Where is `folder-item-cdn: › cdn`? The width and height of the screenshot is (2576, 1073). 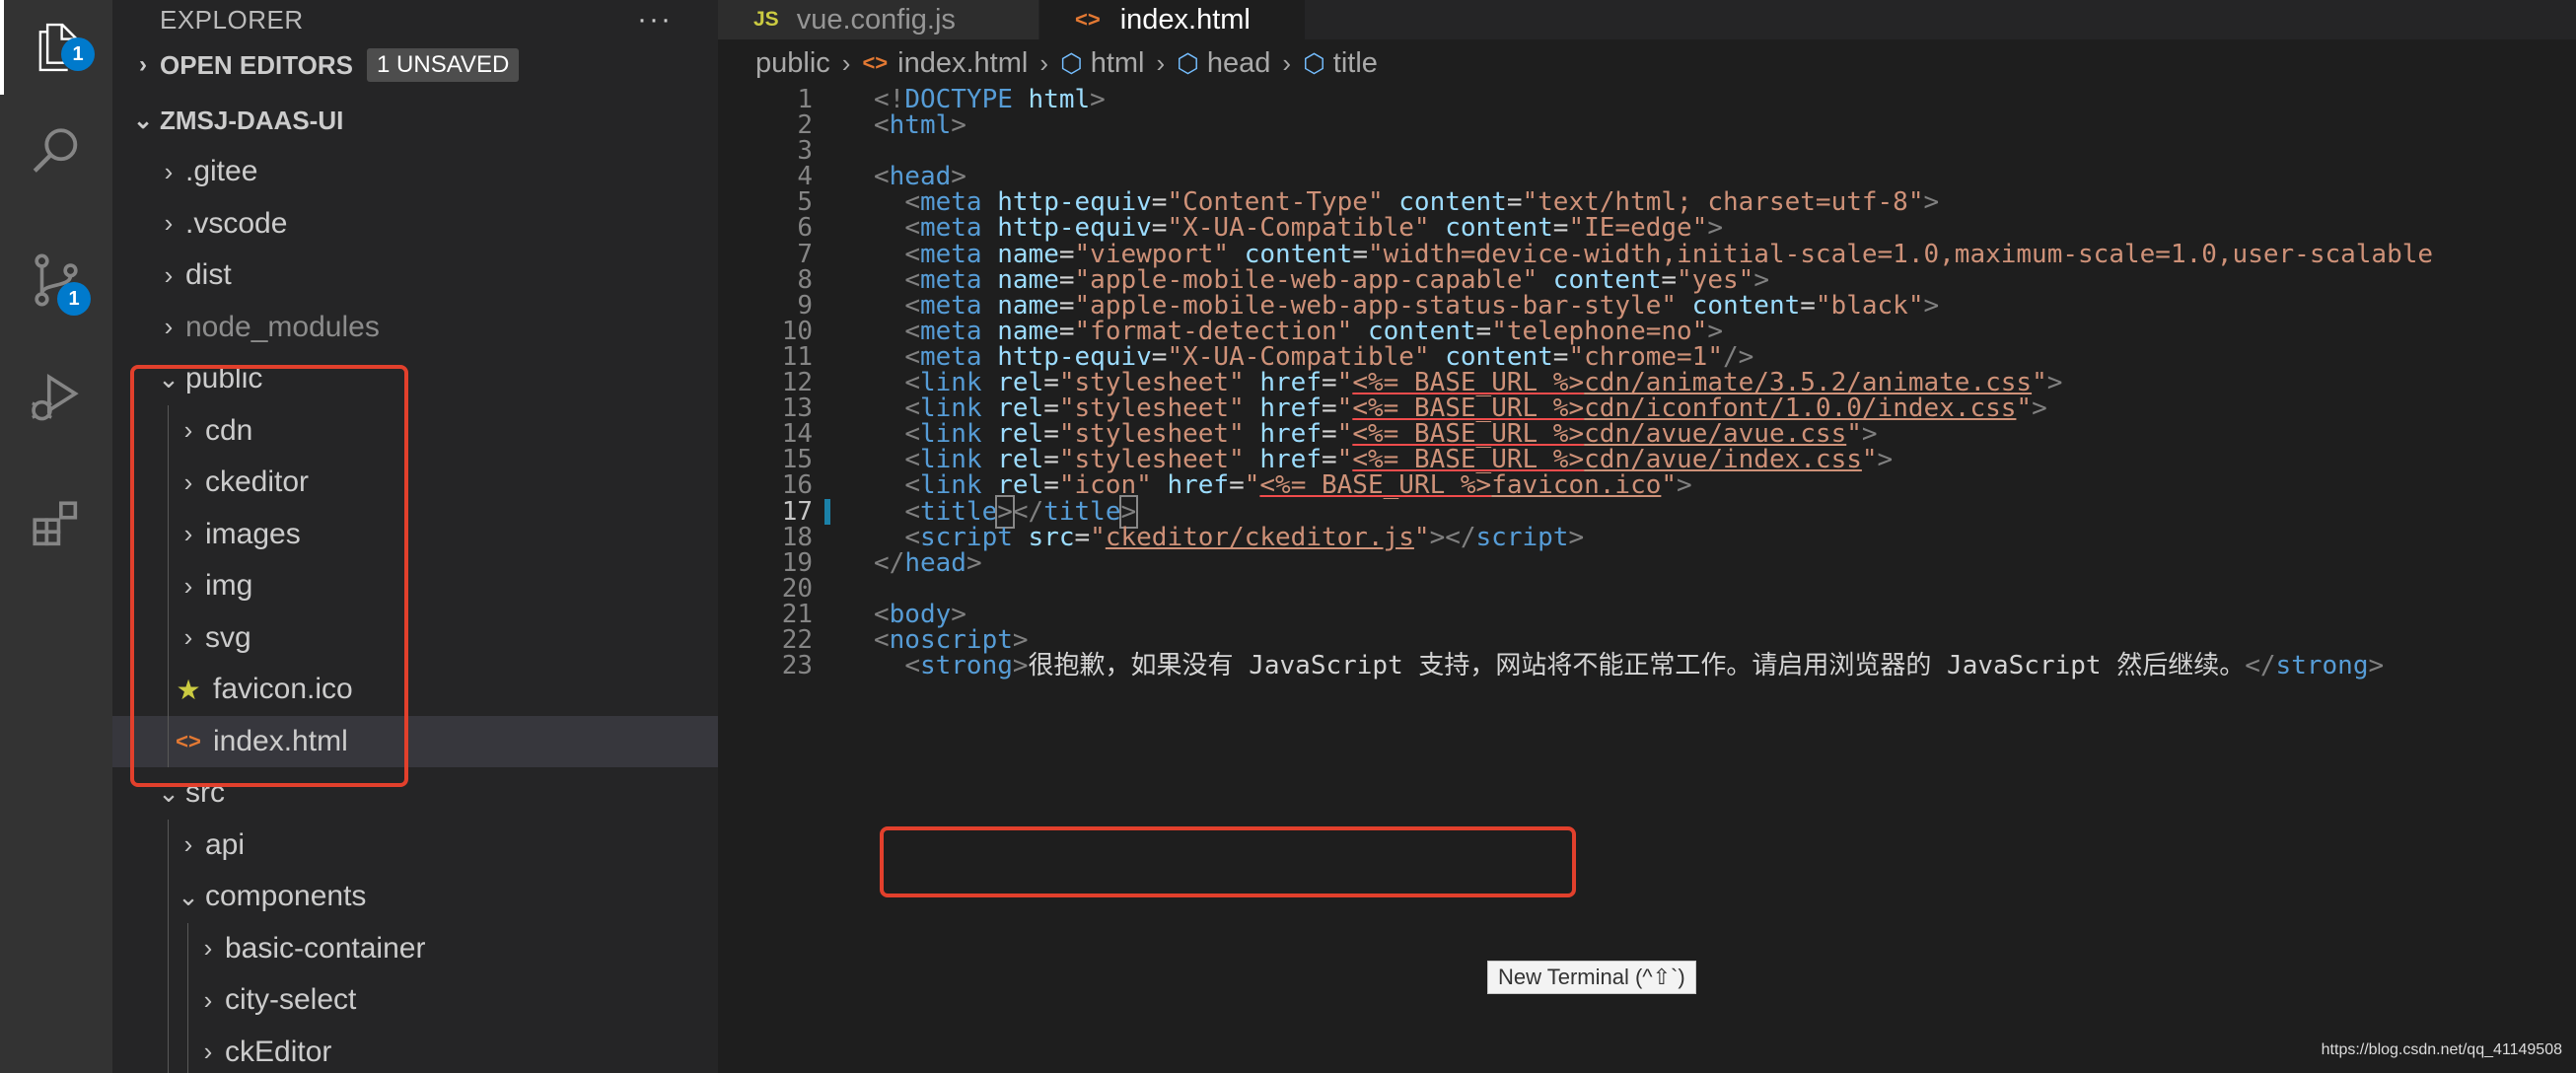 folder-item-cdn: › cdn is located at coordinates (415, 430).